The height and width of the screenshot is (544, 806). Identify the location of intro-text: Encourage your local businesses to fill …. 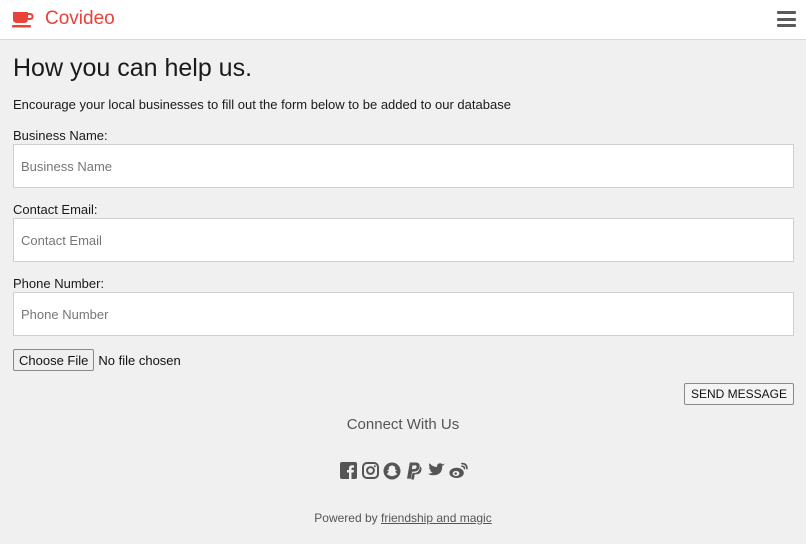
(262, 104).